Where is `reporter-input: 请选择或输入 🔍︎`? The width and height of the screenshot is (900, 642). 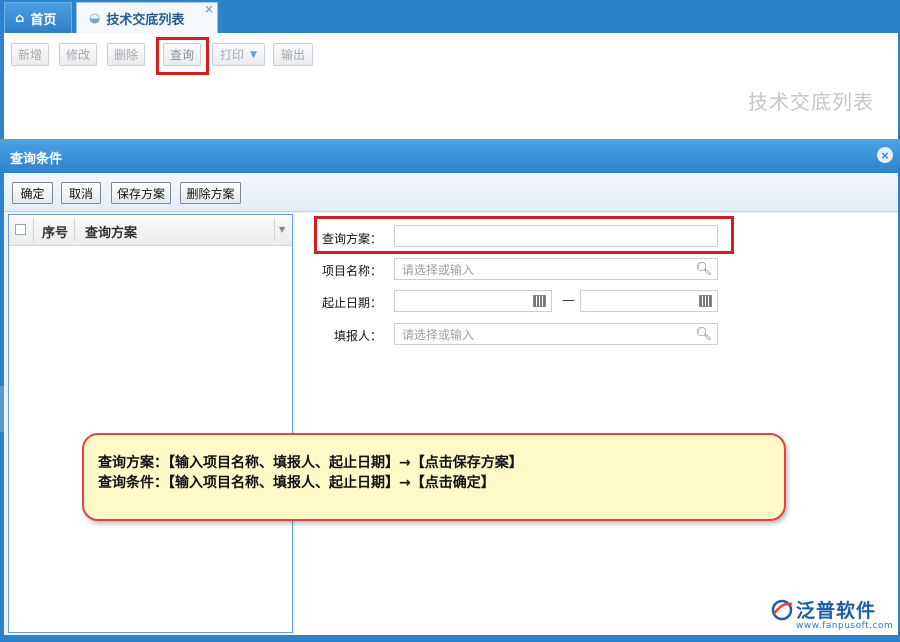 reporter-input: 请选择或输入 🔍︎ is located at coordinates (556, 334).